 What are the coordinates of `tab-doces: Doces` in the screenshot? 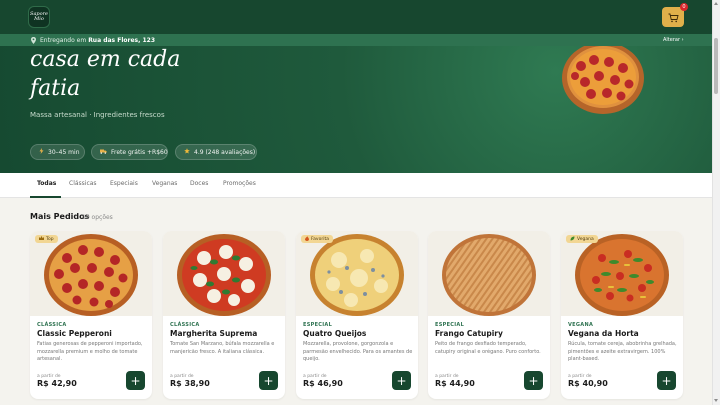 It's located at (199, 183).